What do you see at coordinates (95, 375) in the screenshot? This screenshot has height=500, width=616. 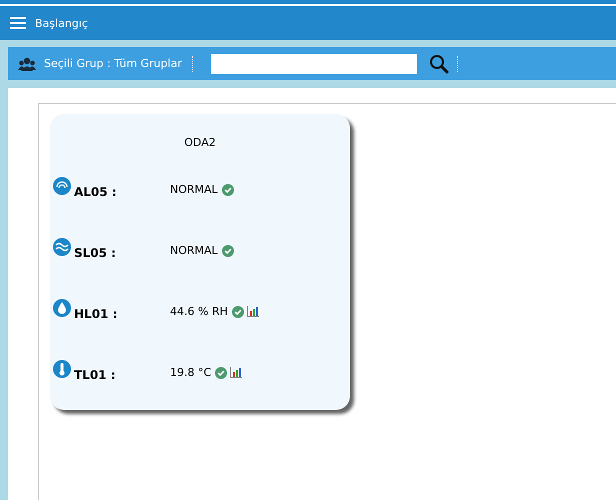 I see `sensor-name: TL01 :` at bounding box center [95, 375].